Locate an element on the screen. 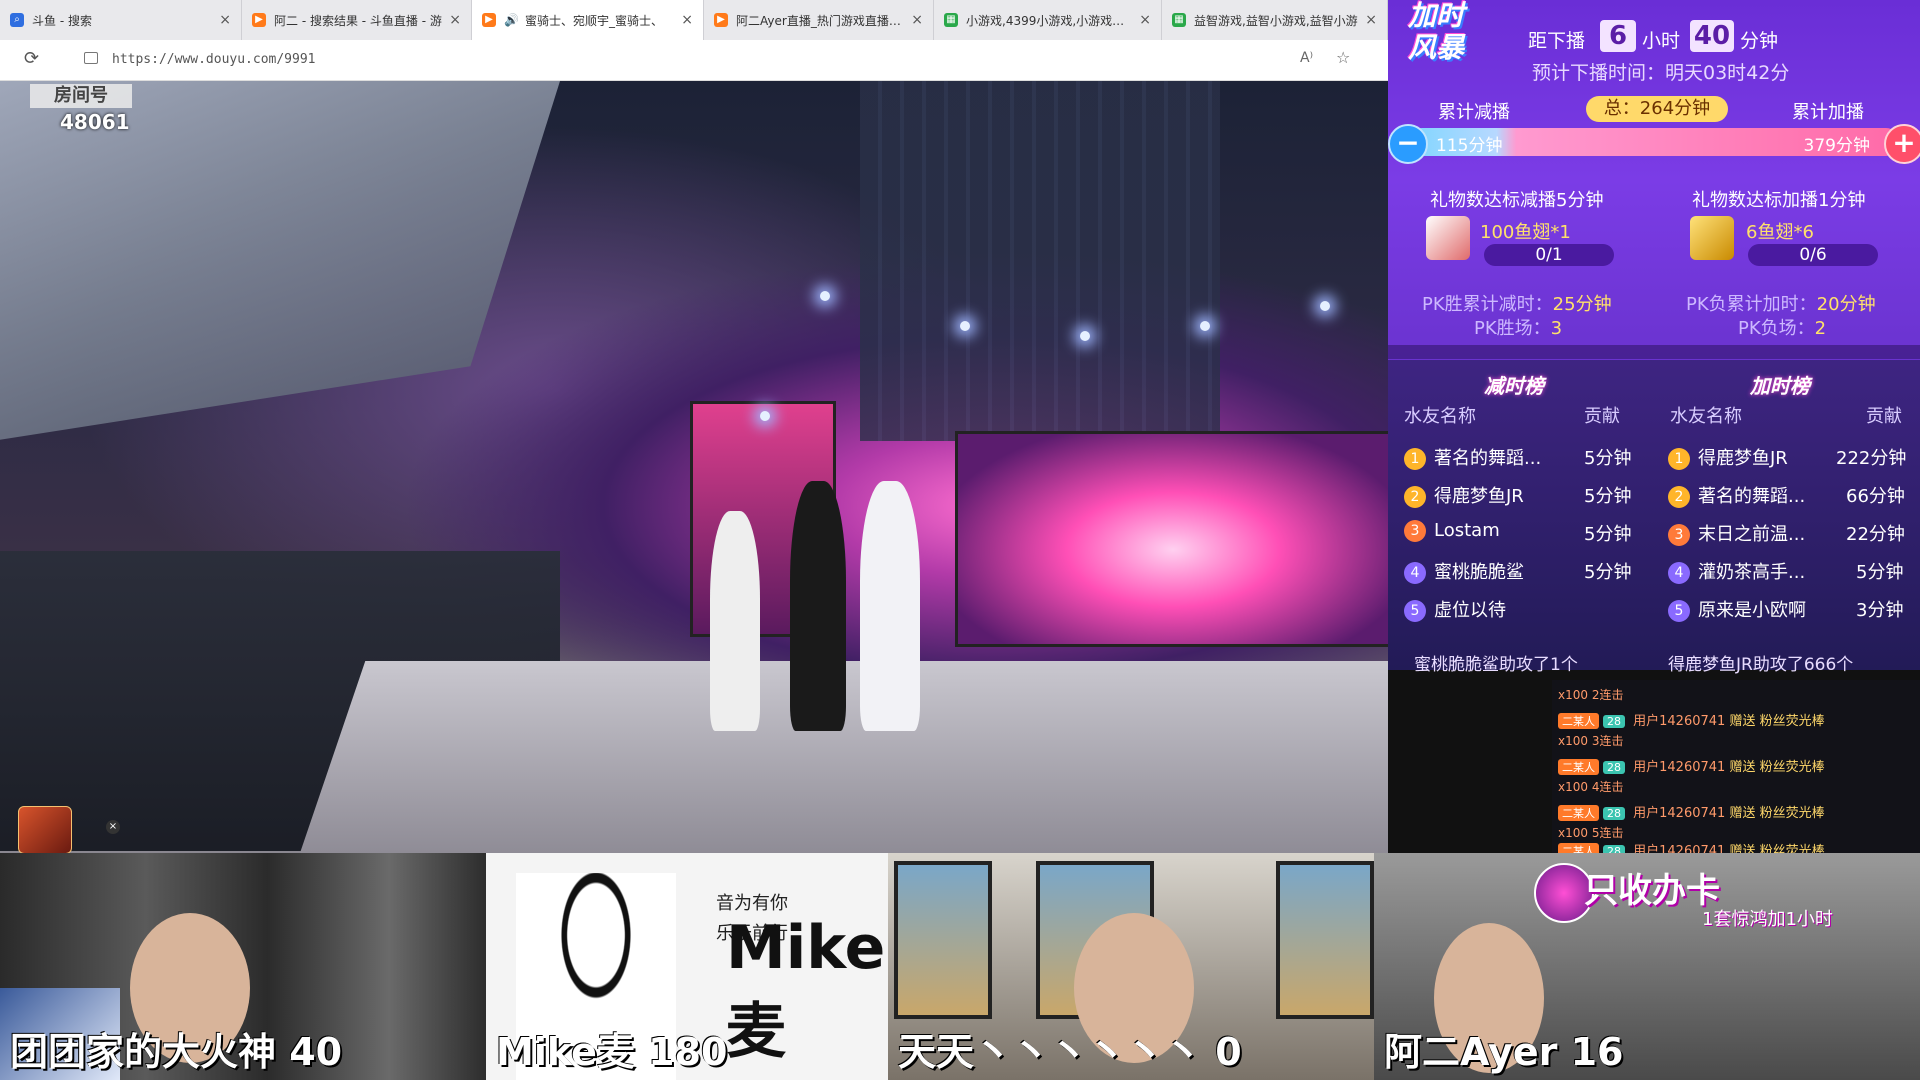  url-field: https://www.douyu.com/9991 is located at coordinates (214, 59).